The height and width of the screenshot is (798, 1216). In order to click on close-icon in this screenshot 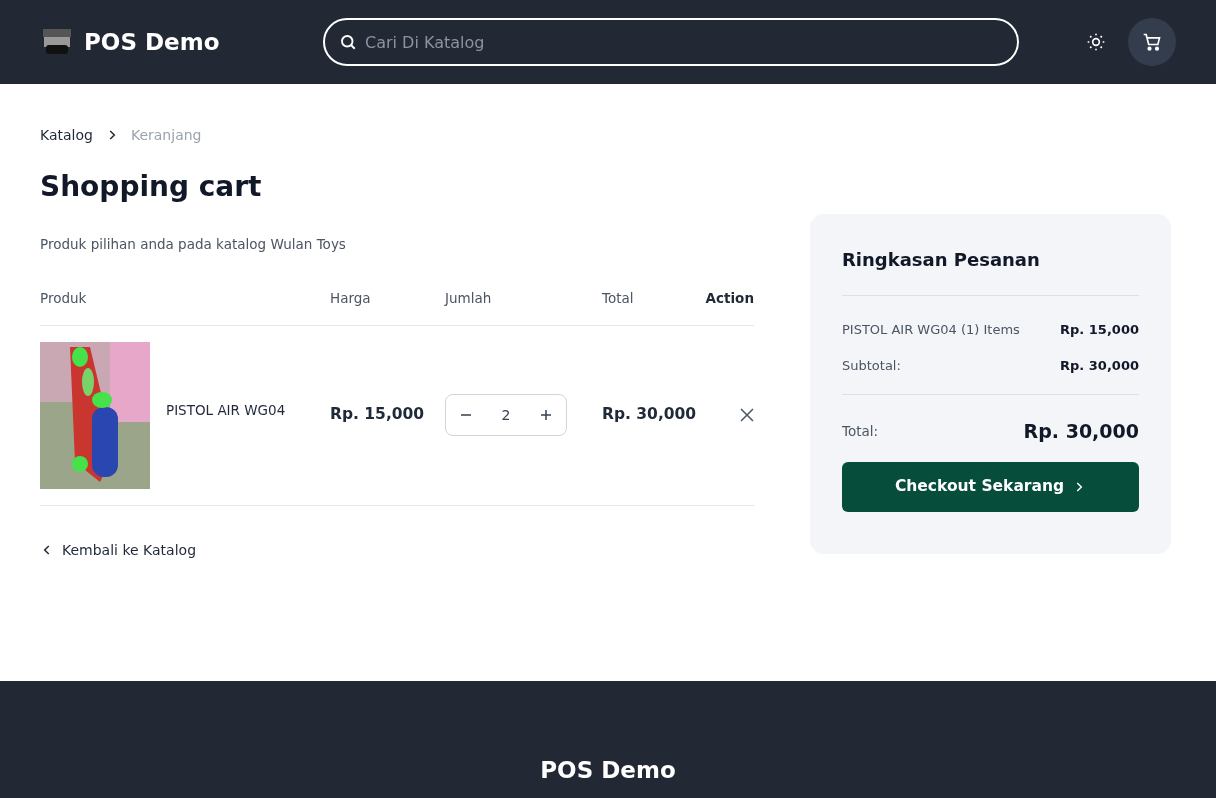, I will do `click(747, 415)`.